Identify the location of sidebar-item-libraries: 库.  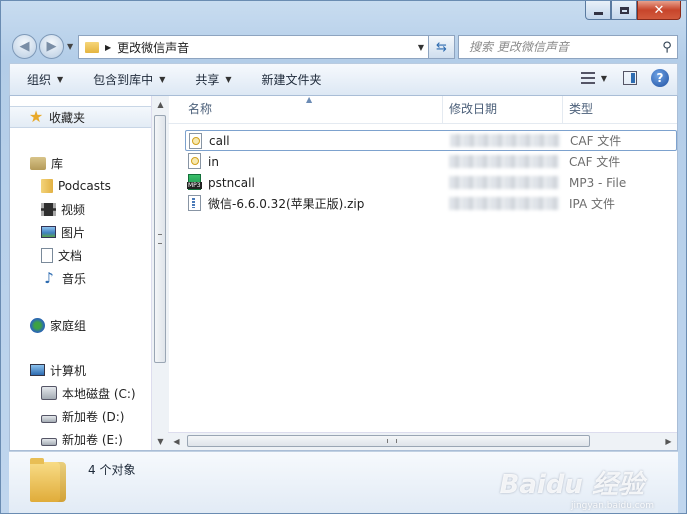
(46, 163).